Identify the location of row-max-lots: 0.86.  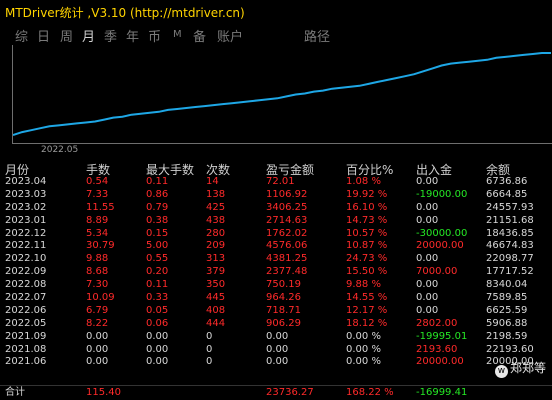
(157, 194).